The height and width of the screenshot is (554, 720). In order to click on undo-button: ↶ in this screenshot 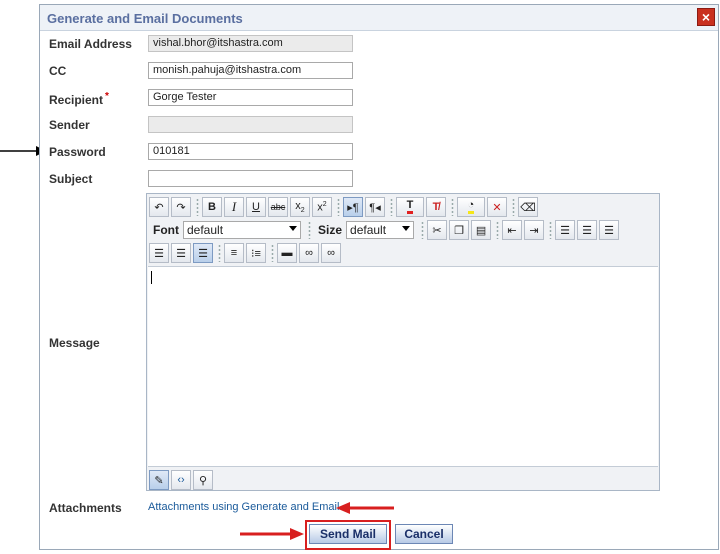, I will do `click(159, 207)`.